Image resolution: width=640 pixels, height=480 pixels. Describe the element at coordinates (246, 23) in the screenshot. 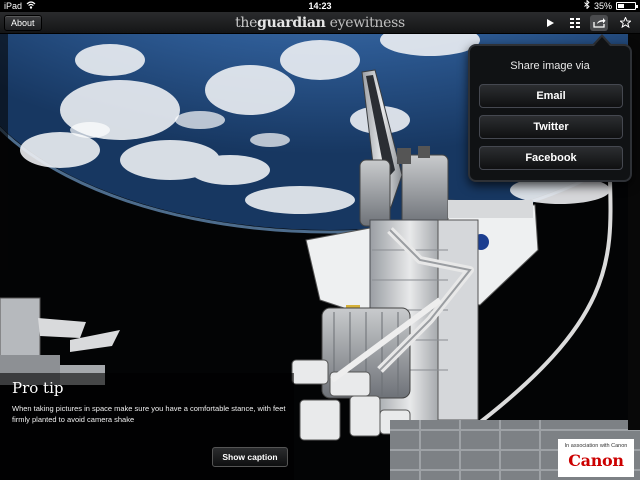

I see `logo-prefix: the` at that location.